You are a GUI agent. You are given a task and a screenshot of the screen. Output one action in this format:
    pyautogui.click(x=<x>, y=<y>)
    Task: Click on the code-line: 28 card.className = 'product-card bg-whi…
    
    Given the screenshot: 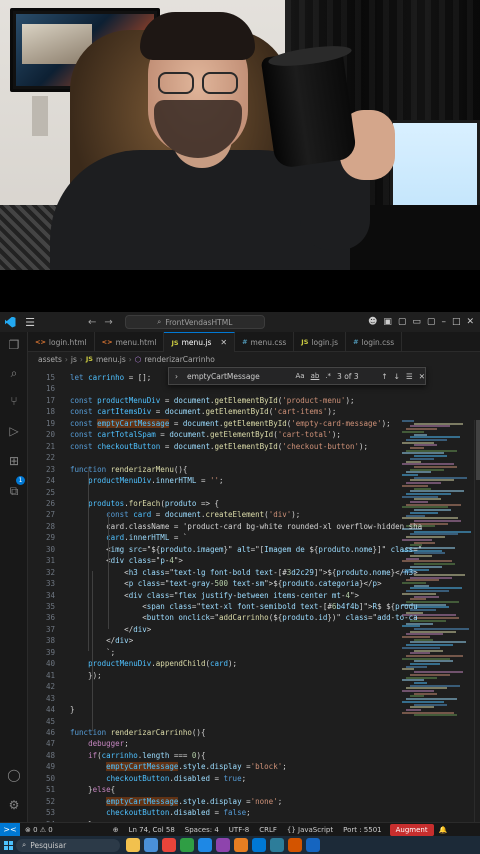 What is the action you would take?
    pyautogui.click(x=254, y=526)
    